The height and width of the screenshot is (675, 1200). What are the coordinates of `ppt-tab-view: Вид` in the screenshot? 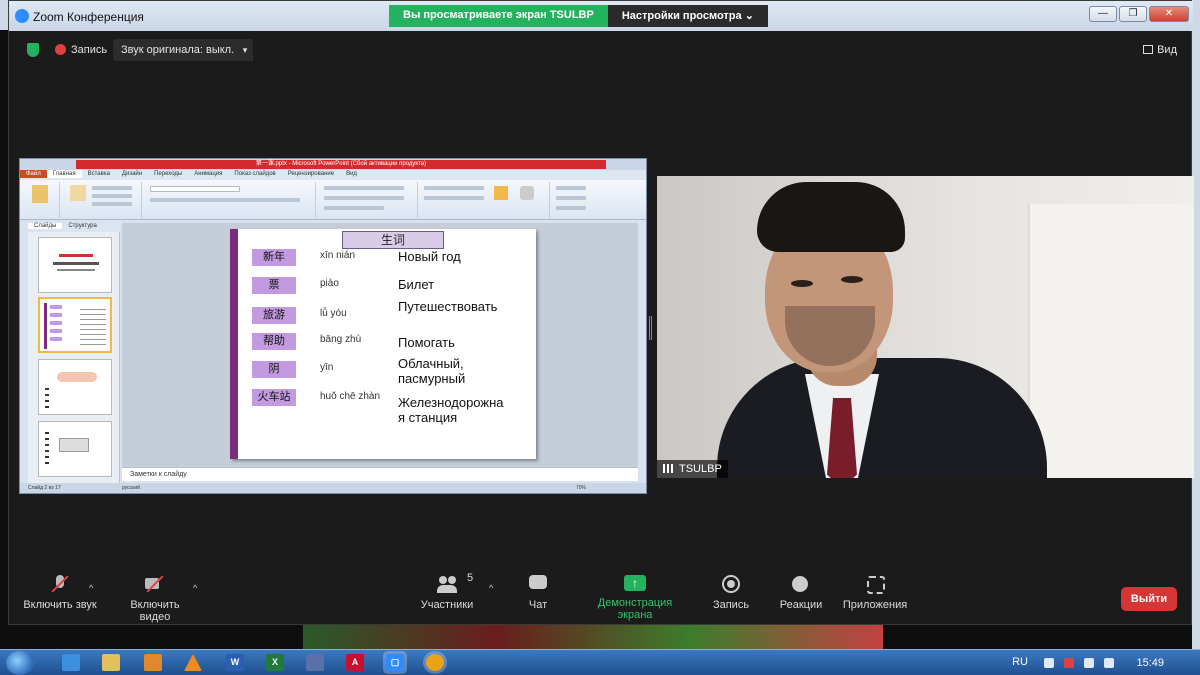 It's located at (351, 174).